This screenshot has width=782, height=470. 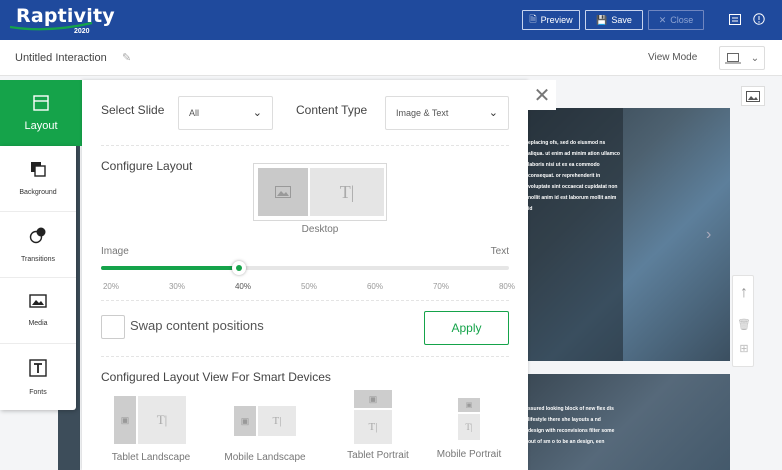 I want to click on nav-list: Background Transitions Media Fonts, so click(x=38, y=278).